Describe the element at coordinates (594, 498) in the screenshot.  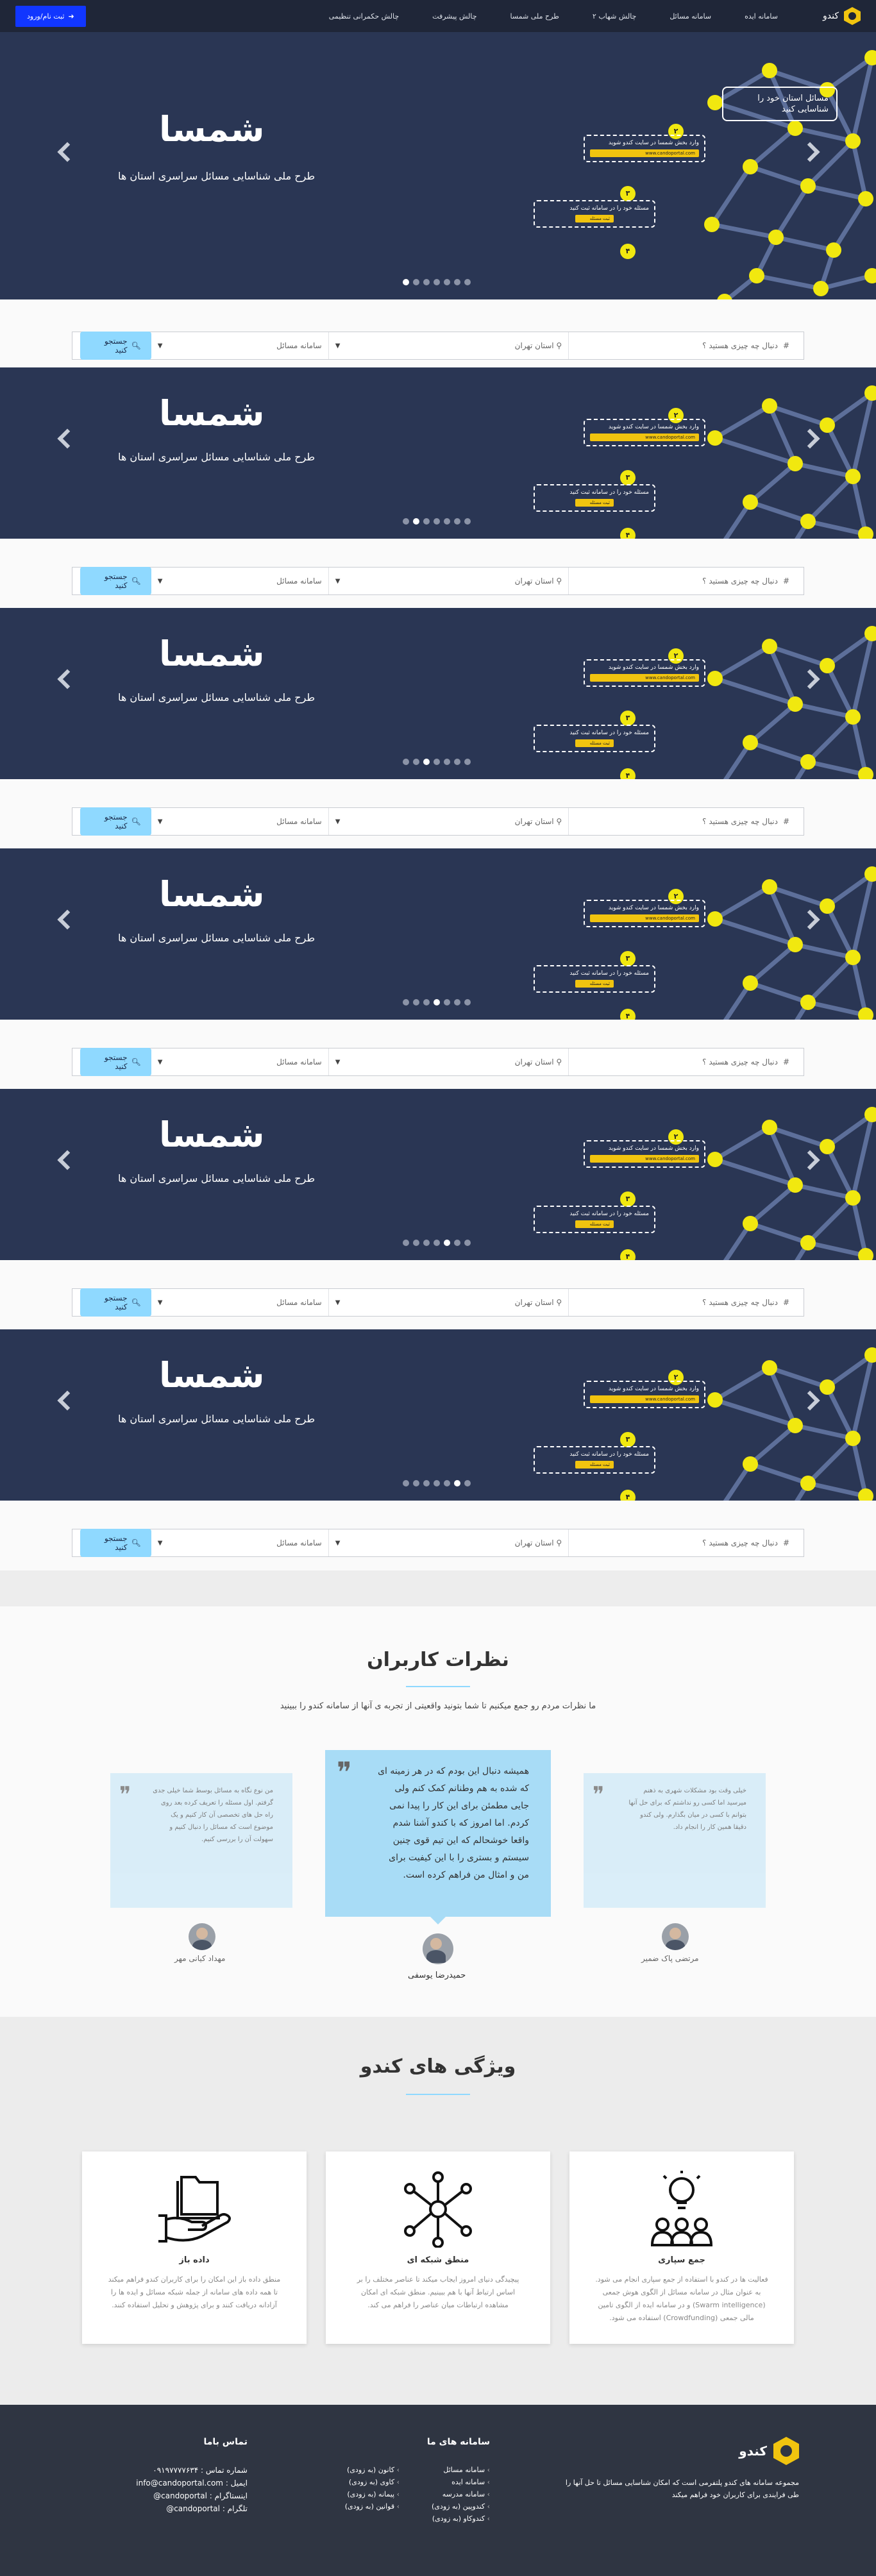
I see `hero-callout-register: مسئله خود را در سامانه ثبت کنید ثبت مسئله` at that location.